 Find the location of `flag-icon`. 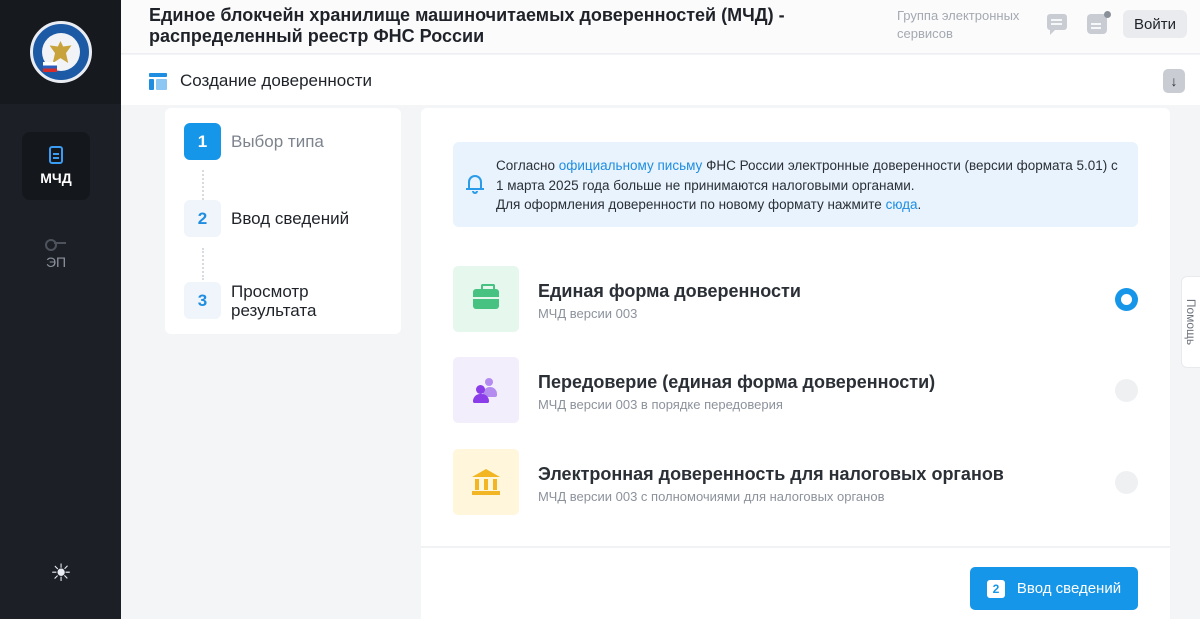

flag-icon is located at coordinates (49, 67).